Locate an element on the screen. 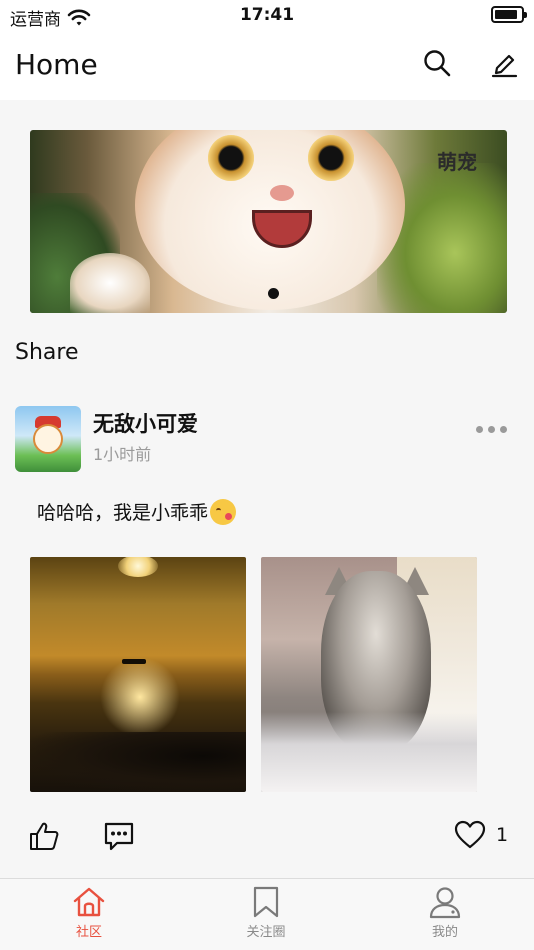 The height and width of the screenshot is (950, 534). post-image-kitten is located at coordinates (369, 674).